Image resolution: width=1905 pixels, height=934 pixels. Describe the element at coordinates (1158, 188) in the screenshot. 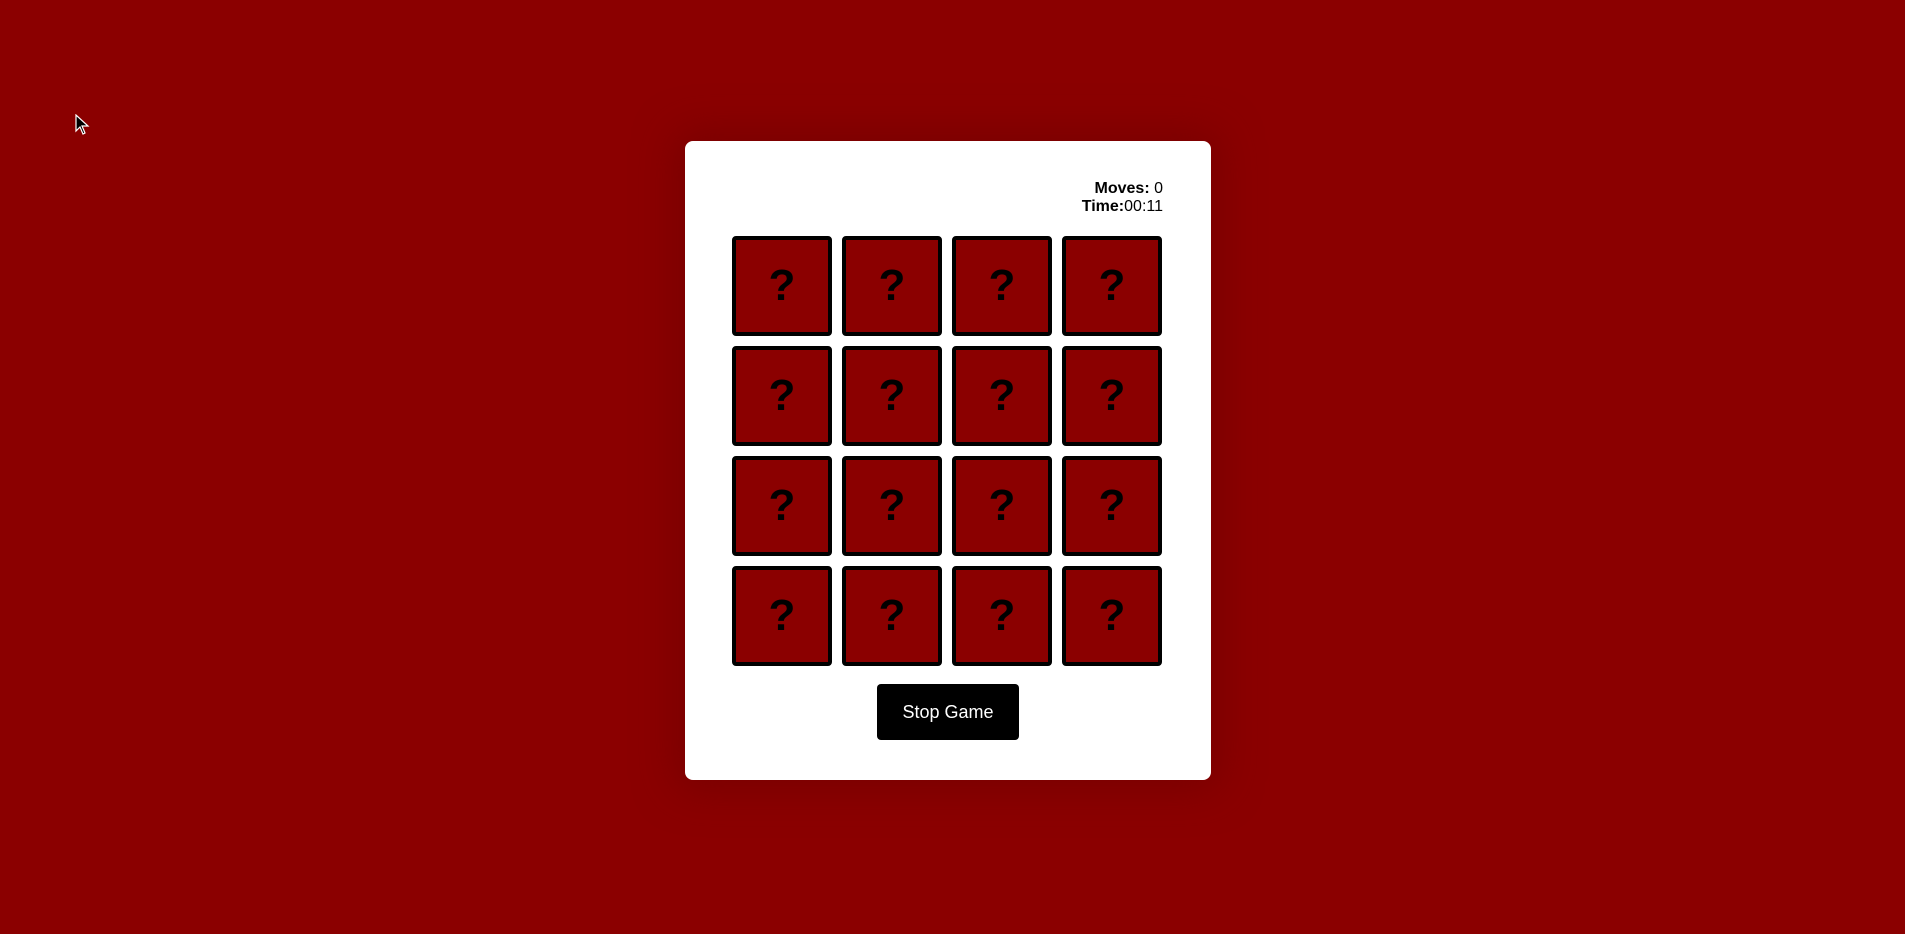

I see `moves-value: 0` at that location.